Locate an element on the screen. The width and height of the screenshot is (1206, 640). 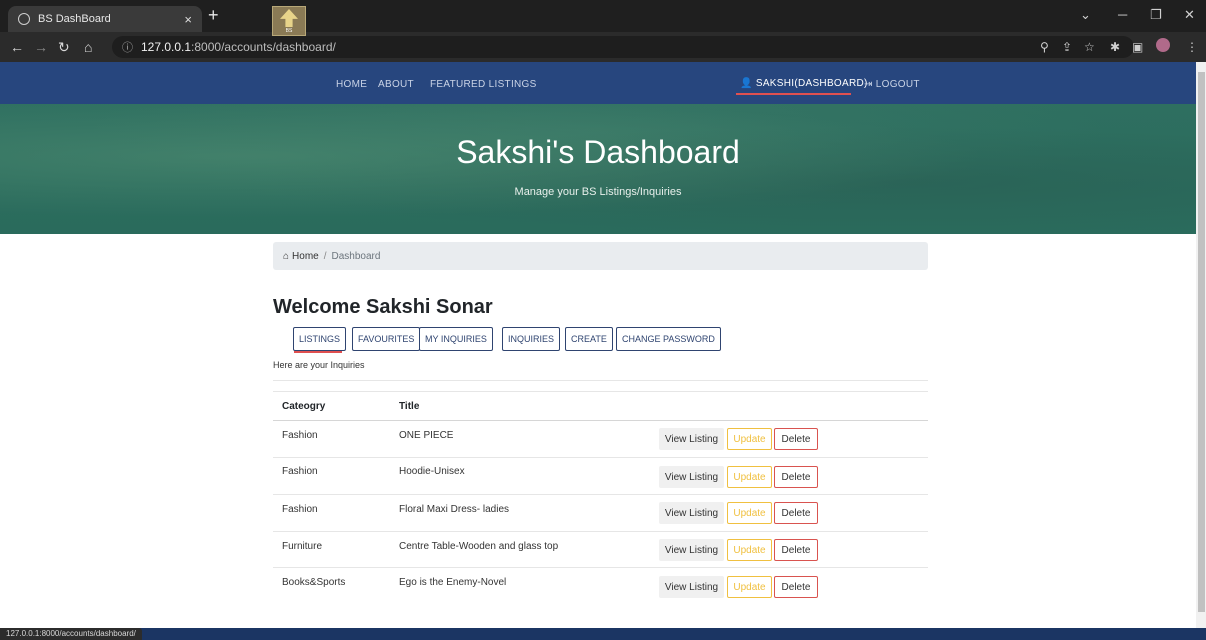
url-path: :8000/accounts/dashboard/ is located at coordinates (263, 47).